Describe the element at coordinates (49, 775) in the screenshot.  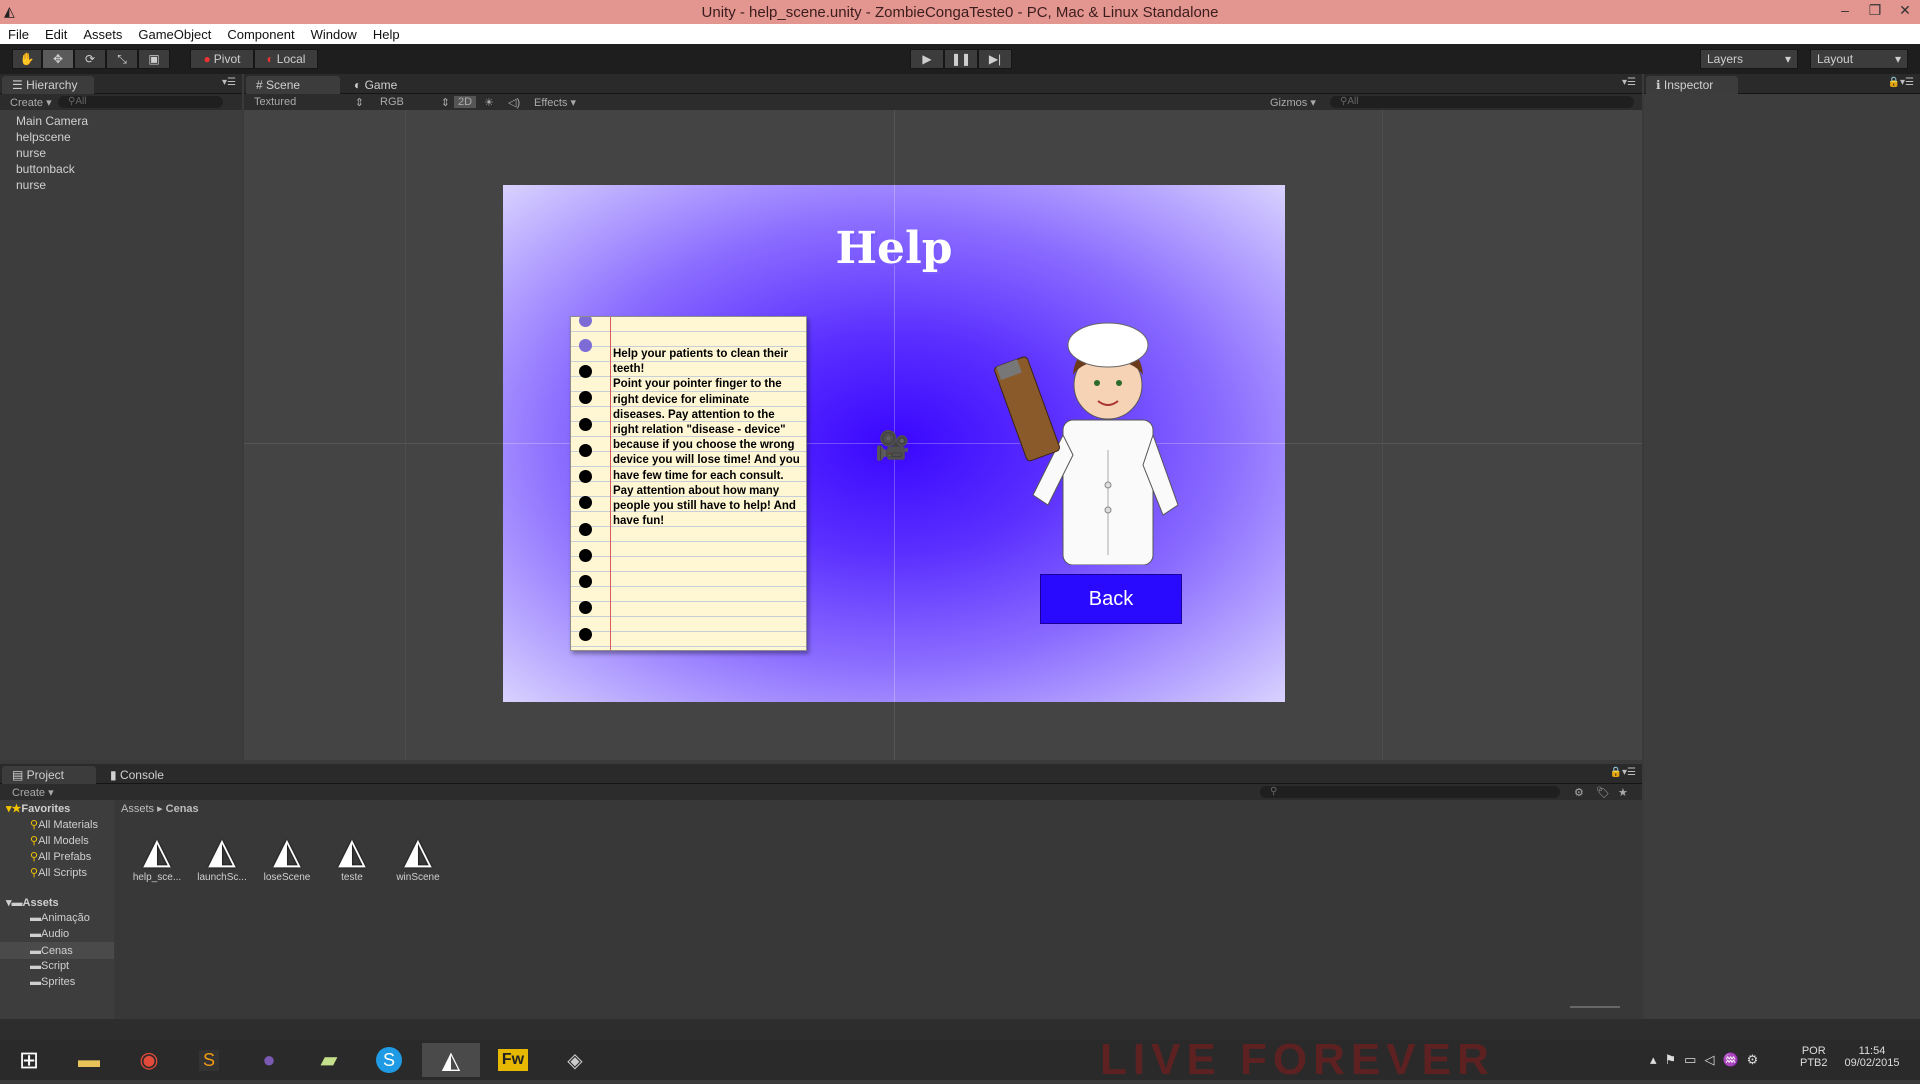
I see `tab-project: ▤ Project` at that location.